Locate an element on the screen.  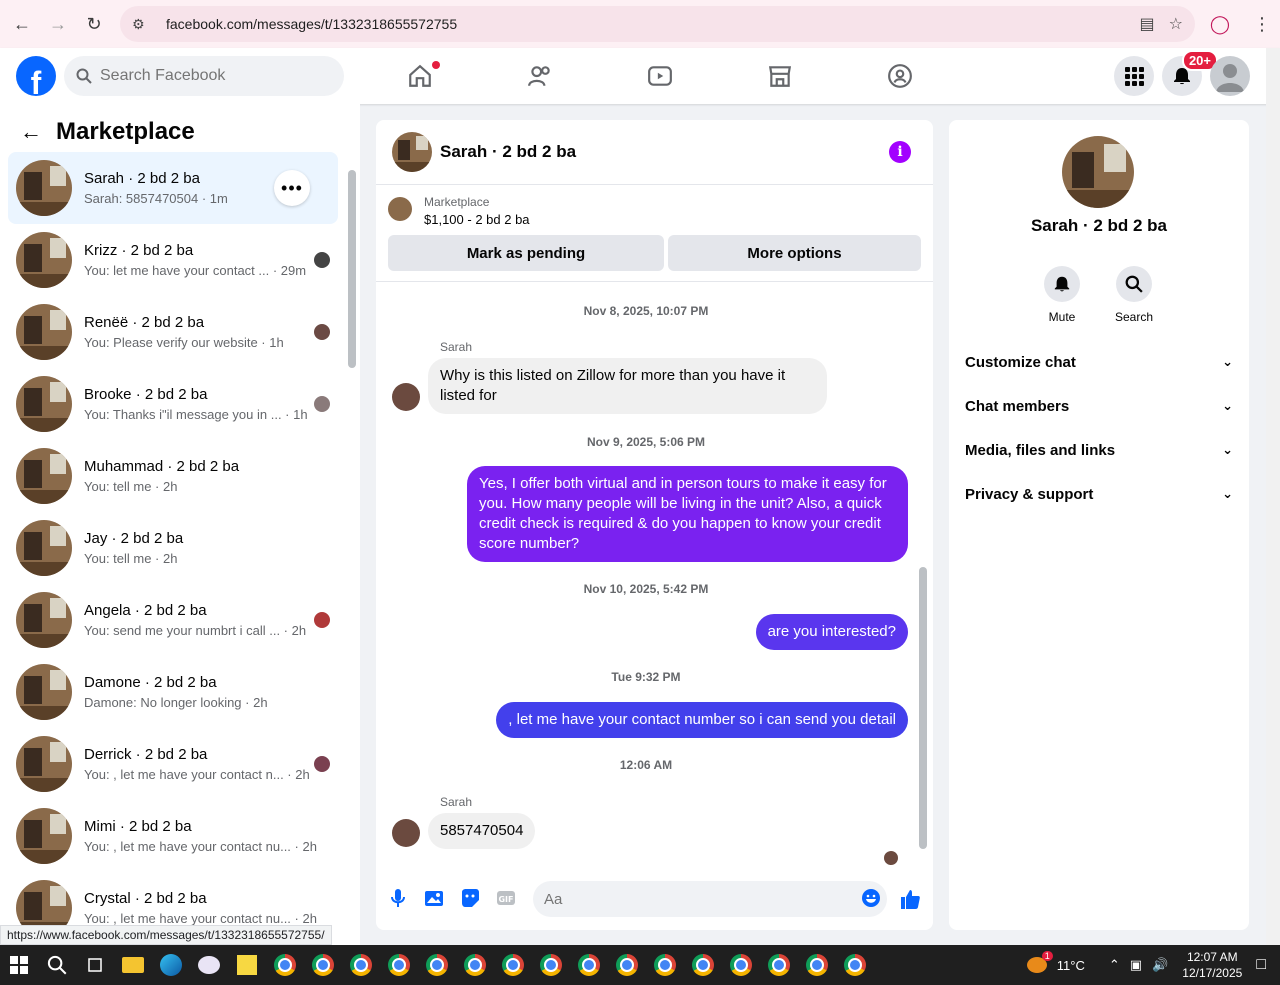
temperature: 11°C is located at coordinates (1071, 965).